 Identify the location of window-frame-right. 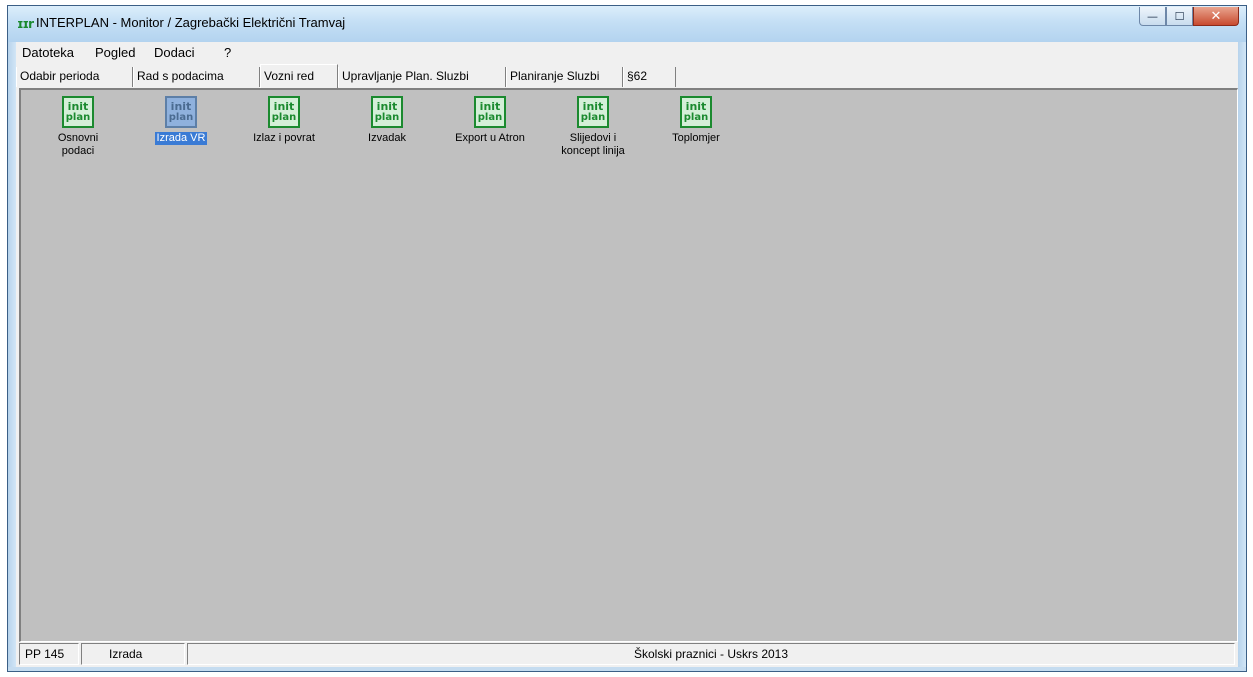
(1242, 356).